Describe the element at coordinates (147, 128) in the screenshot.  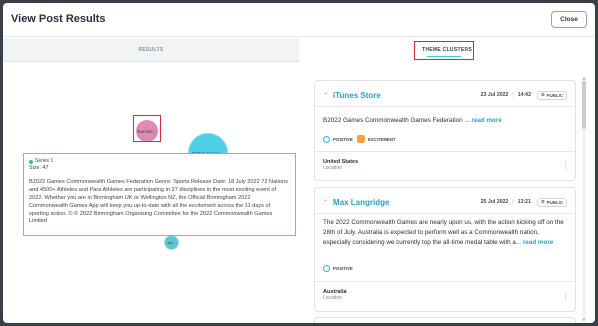
I see `highlight-box` at that location.